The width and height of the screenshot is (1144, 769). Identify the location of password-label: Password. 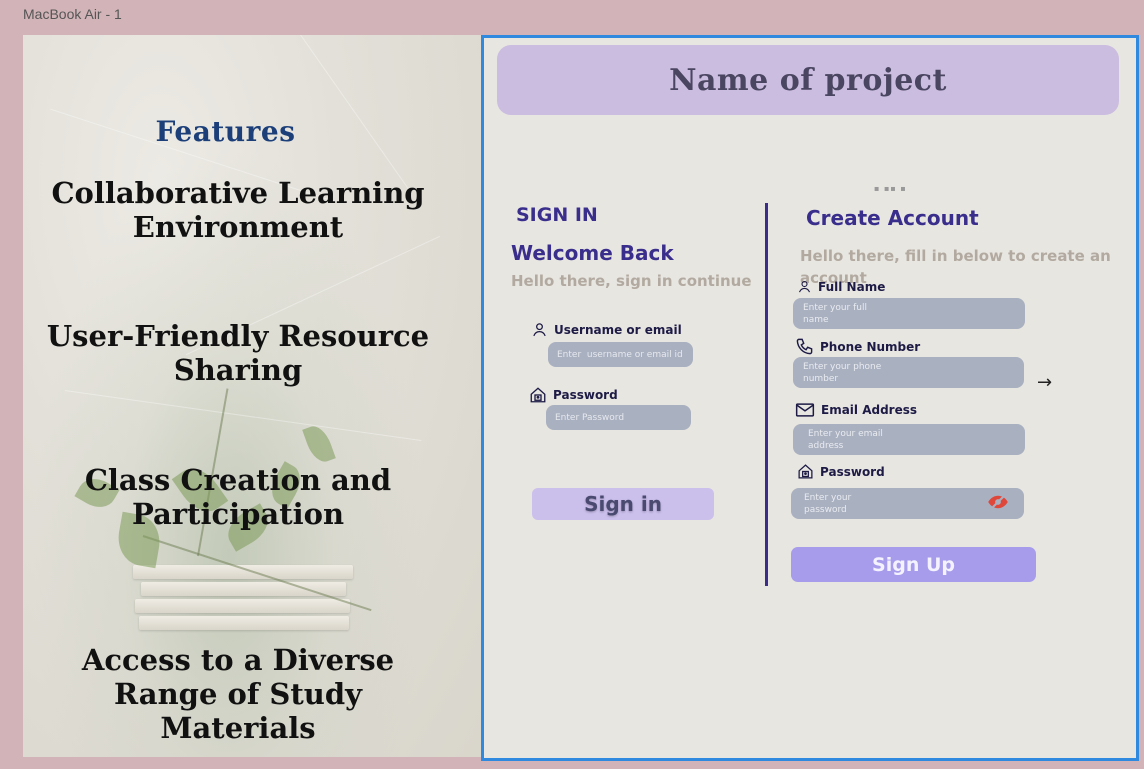
(573, 395).